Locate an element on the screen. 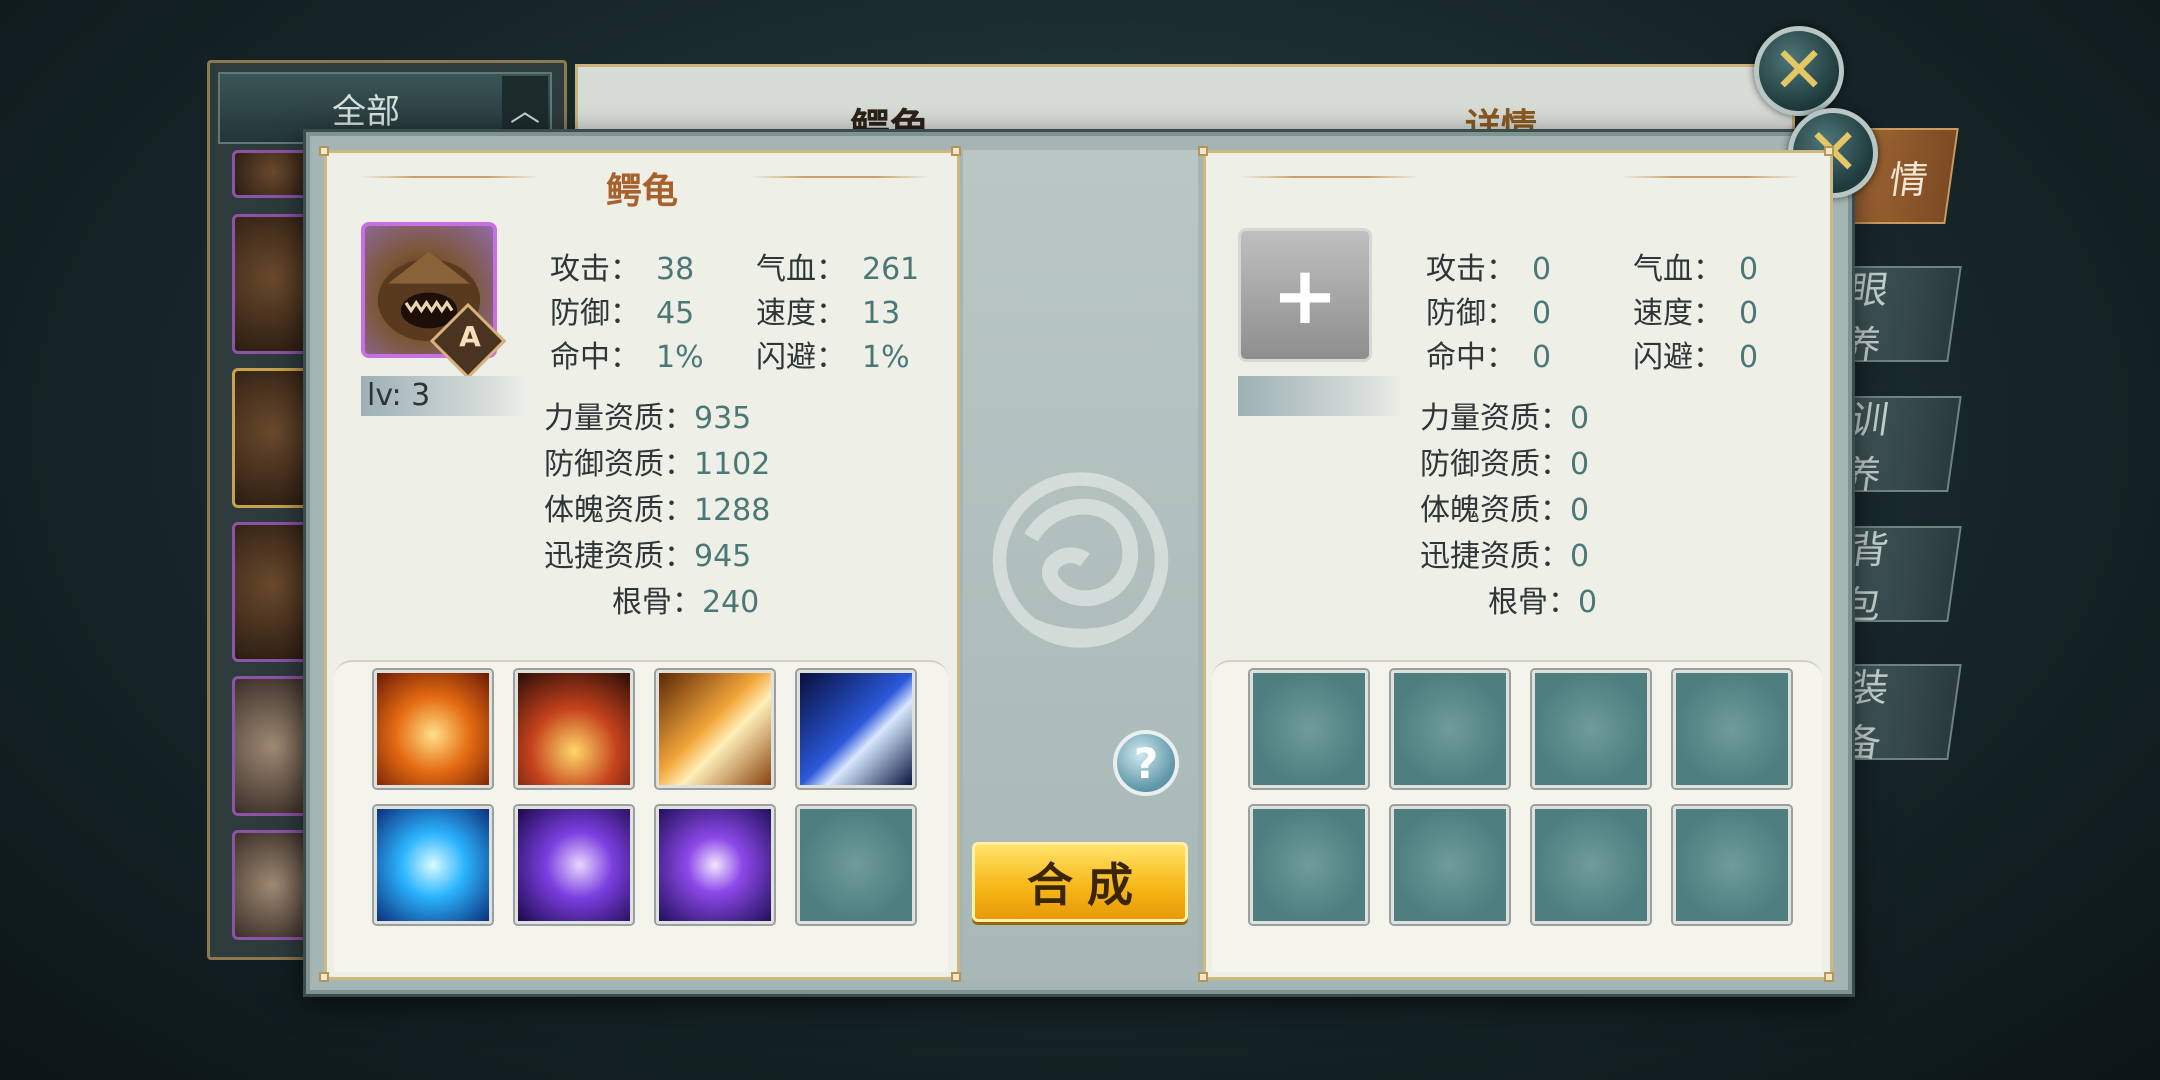 This screenshot has height=1080, width=2160. aptitude-constitution: 体魄资质：1288 is located at coordinates (657, 507).